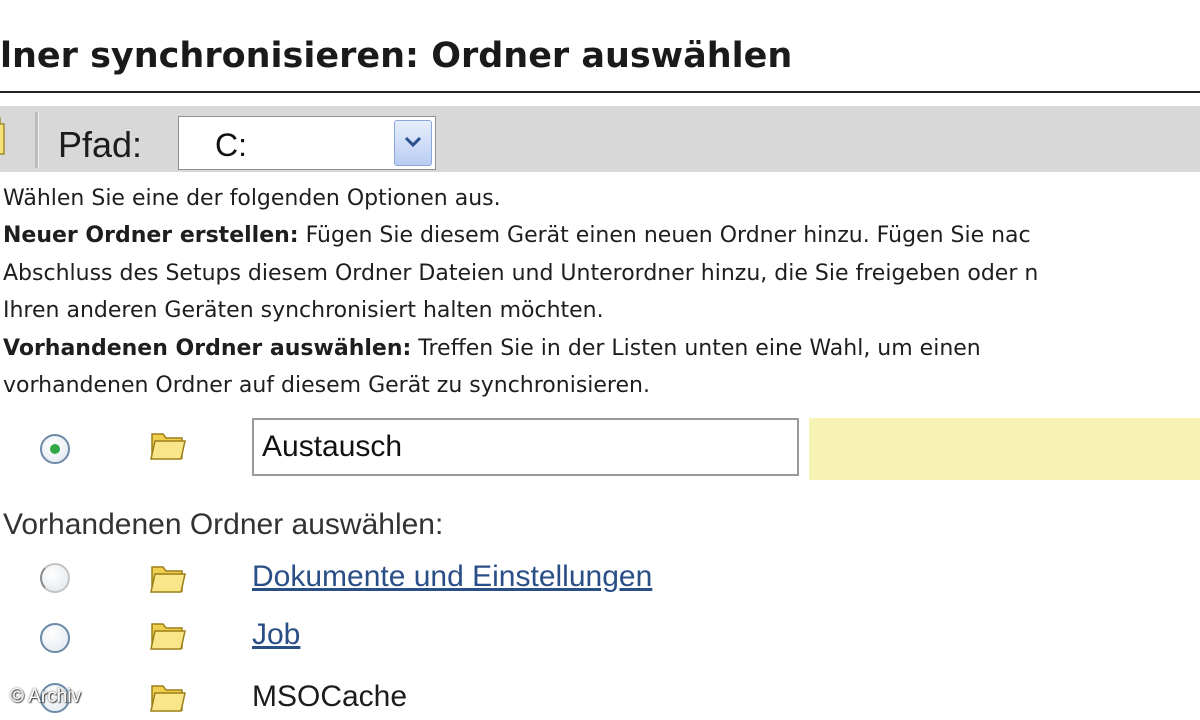  Describe the element at coordinates (100, 144) in the screenshot. I see `path-label: Pfad:` at that location.